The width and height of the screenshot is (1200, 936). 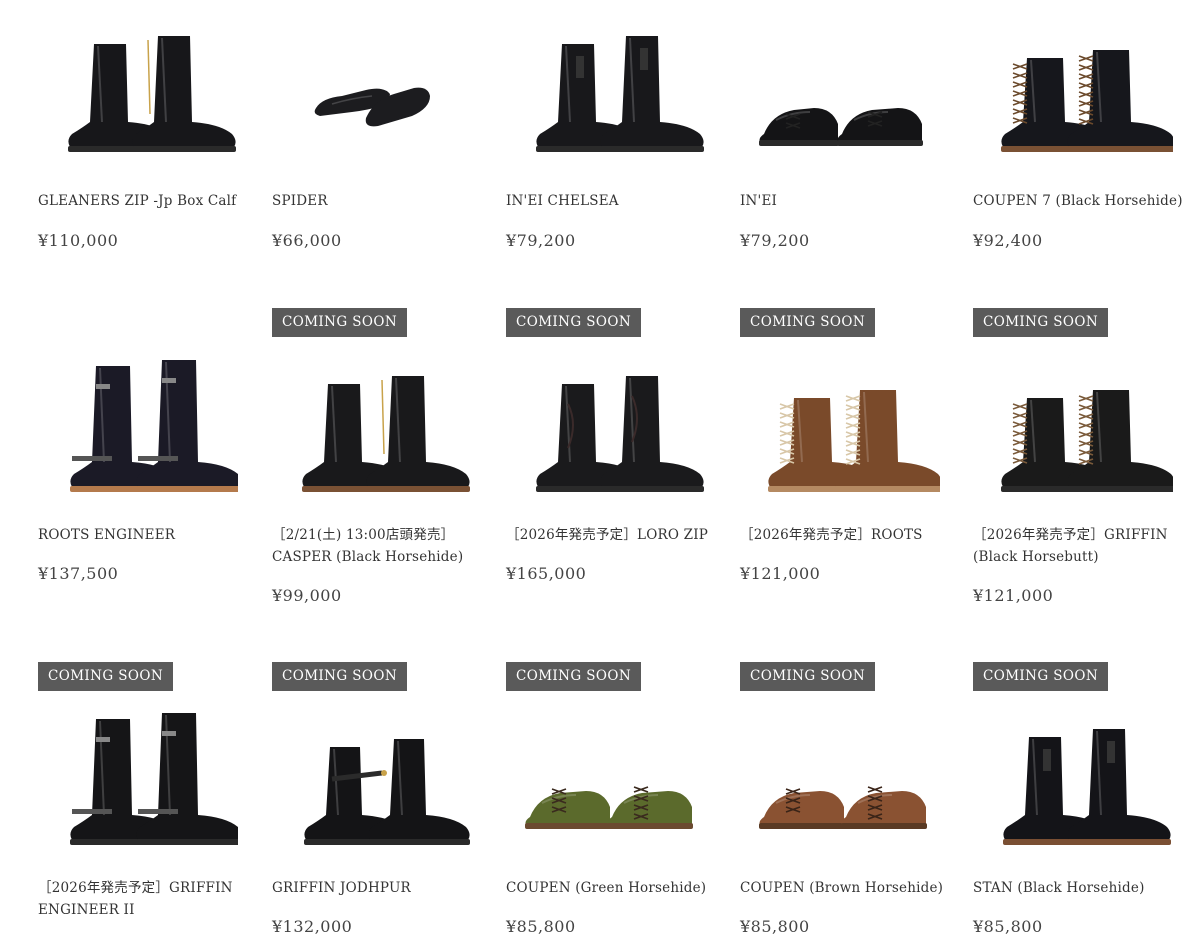 What do you see at coordinates (372, 535) in the screenshot?
I see `product-name: ［2/21(土) 13:00店頭発売］` at bounding box center [372, 535].